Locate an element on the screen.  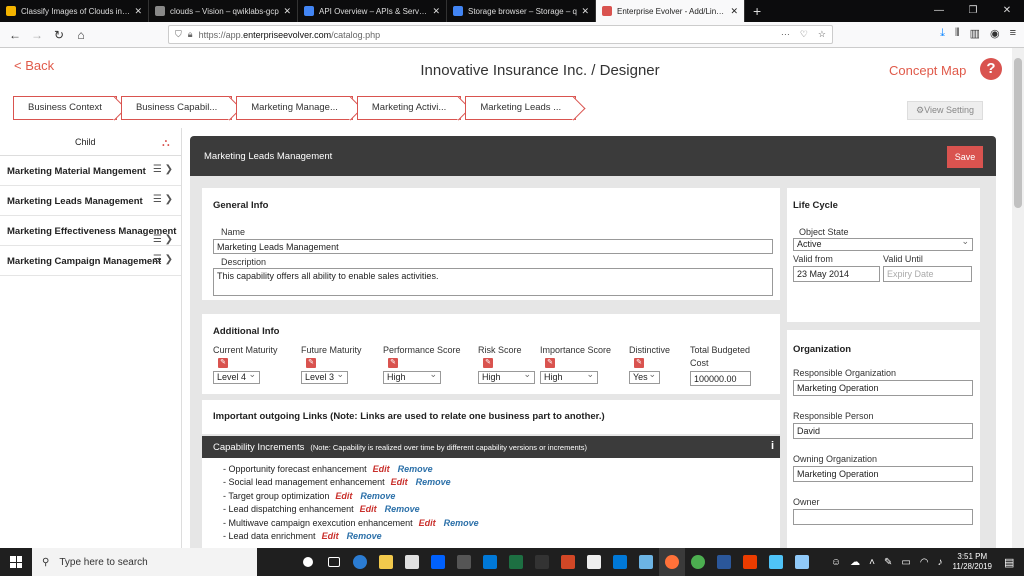
office-icon is located at coordinates (750, 562).